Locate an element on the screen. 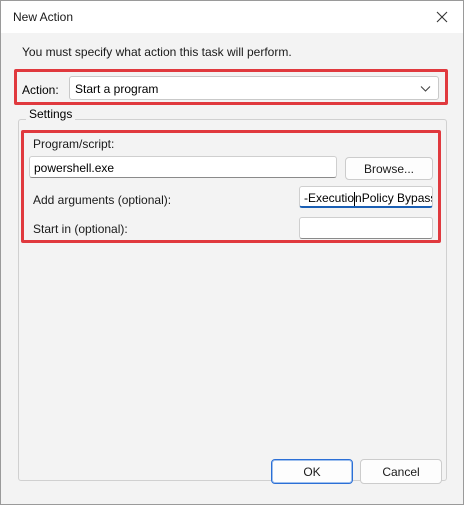 The height and width of the screenshot is (505, 464). action-label: Action: is located at coordinates (40, 90).